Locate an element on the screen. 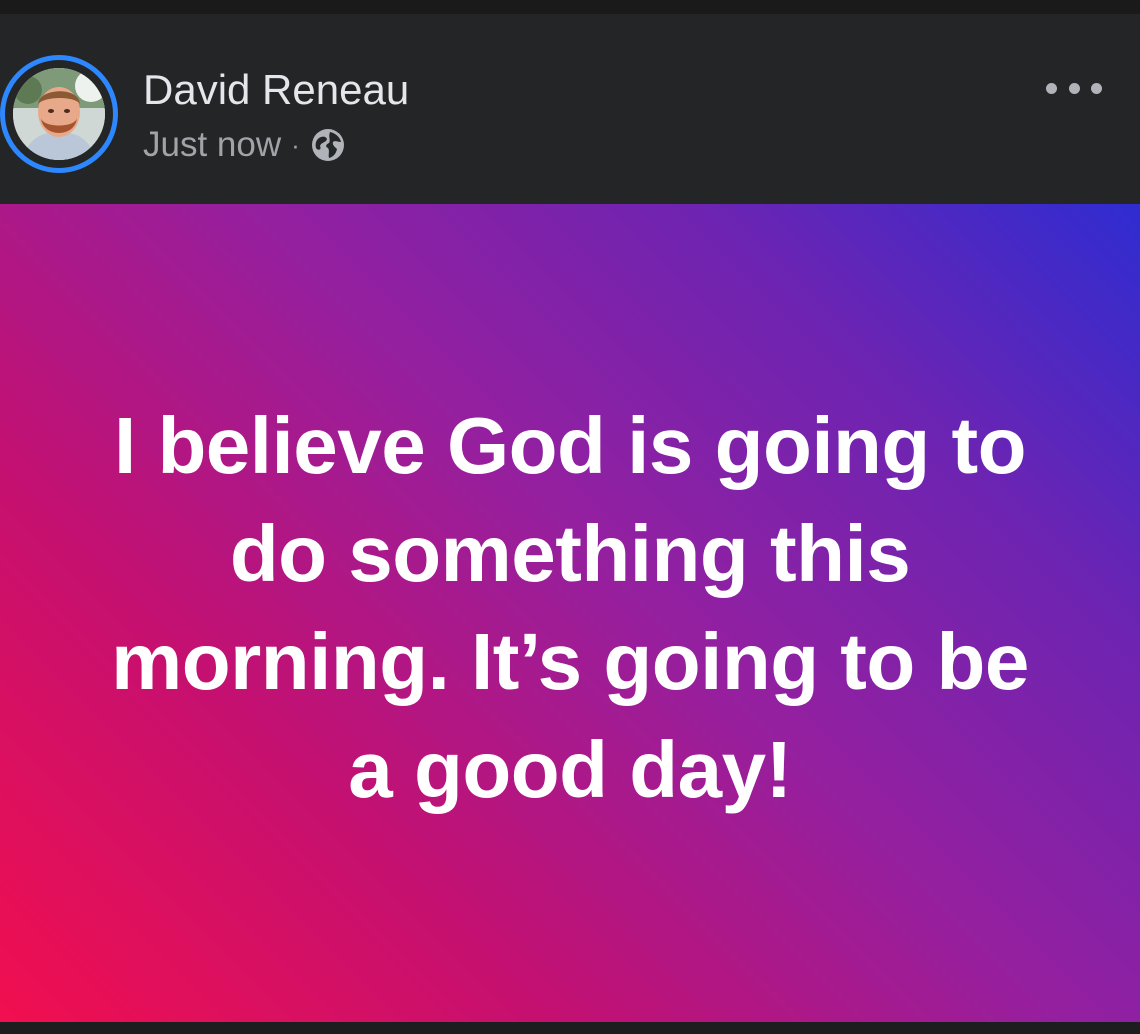 The height and width of the screenshot is (1034, 1140). post-timestamp: Just now is located at coordinates (212, 145).